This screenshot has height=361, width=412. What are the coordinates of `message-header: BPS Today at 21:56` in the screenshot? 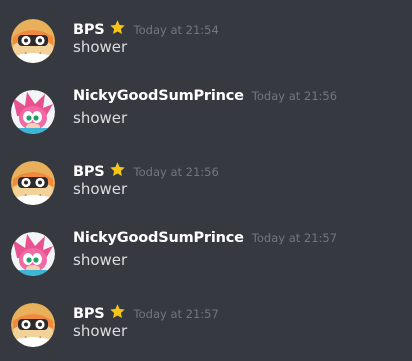 It's located at (146, 169).